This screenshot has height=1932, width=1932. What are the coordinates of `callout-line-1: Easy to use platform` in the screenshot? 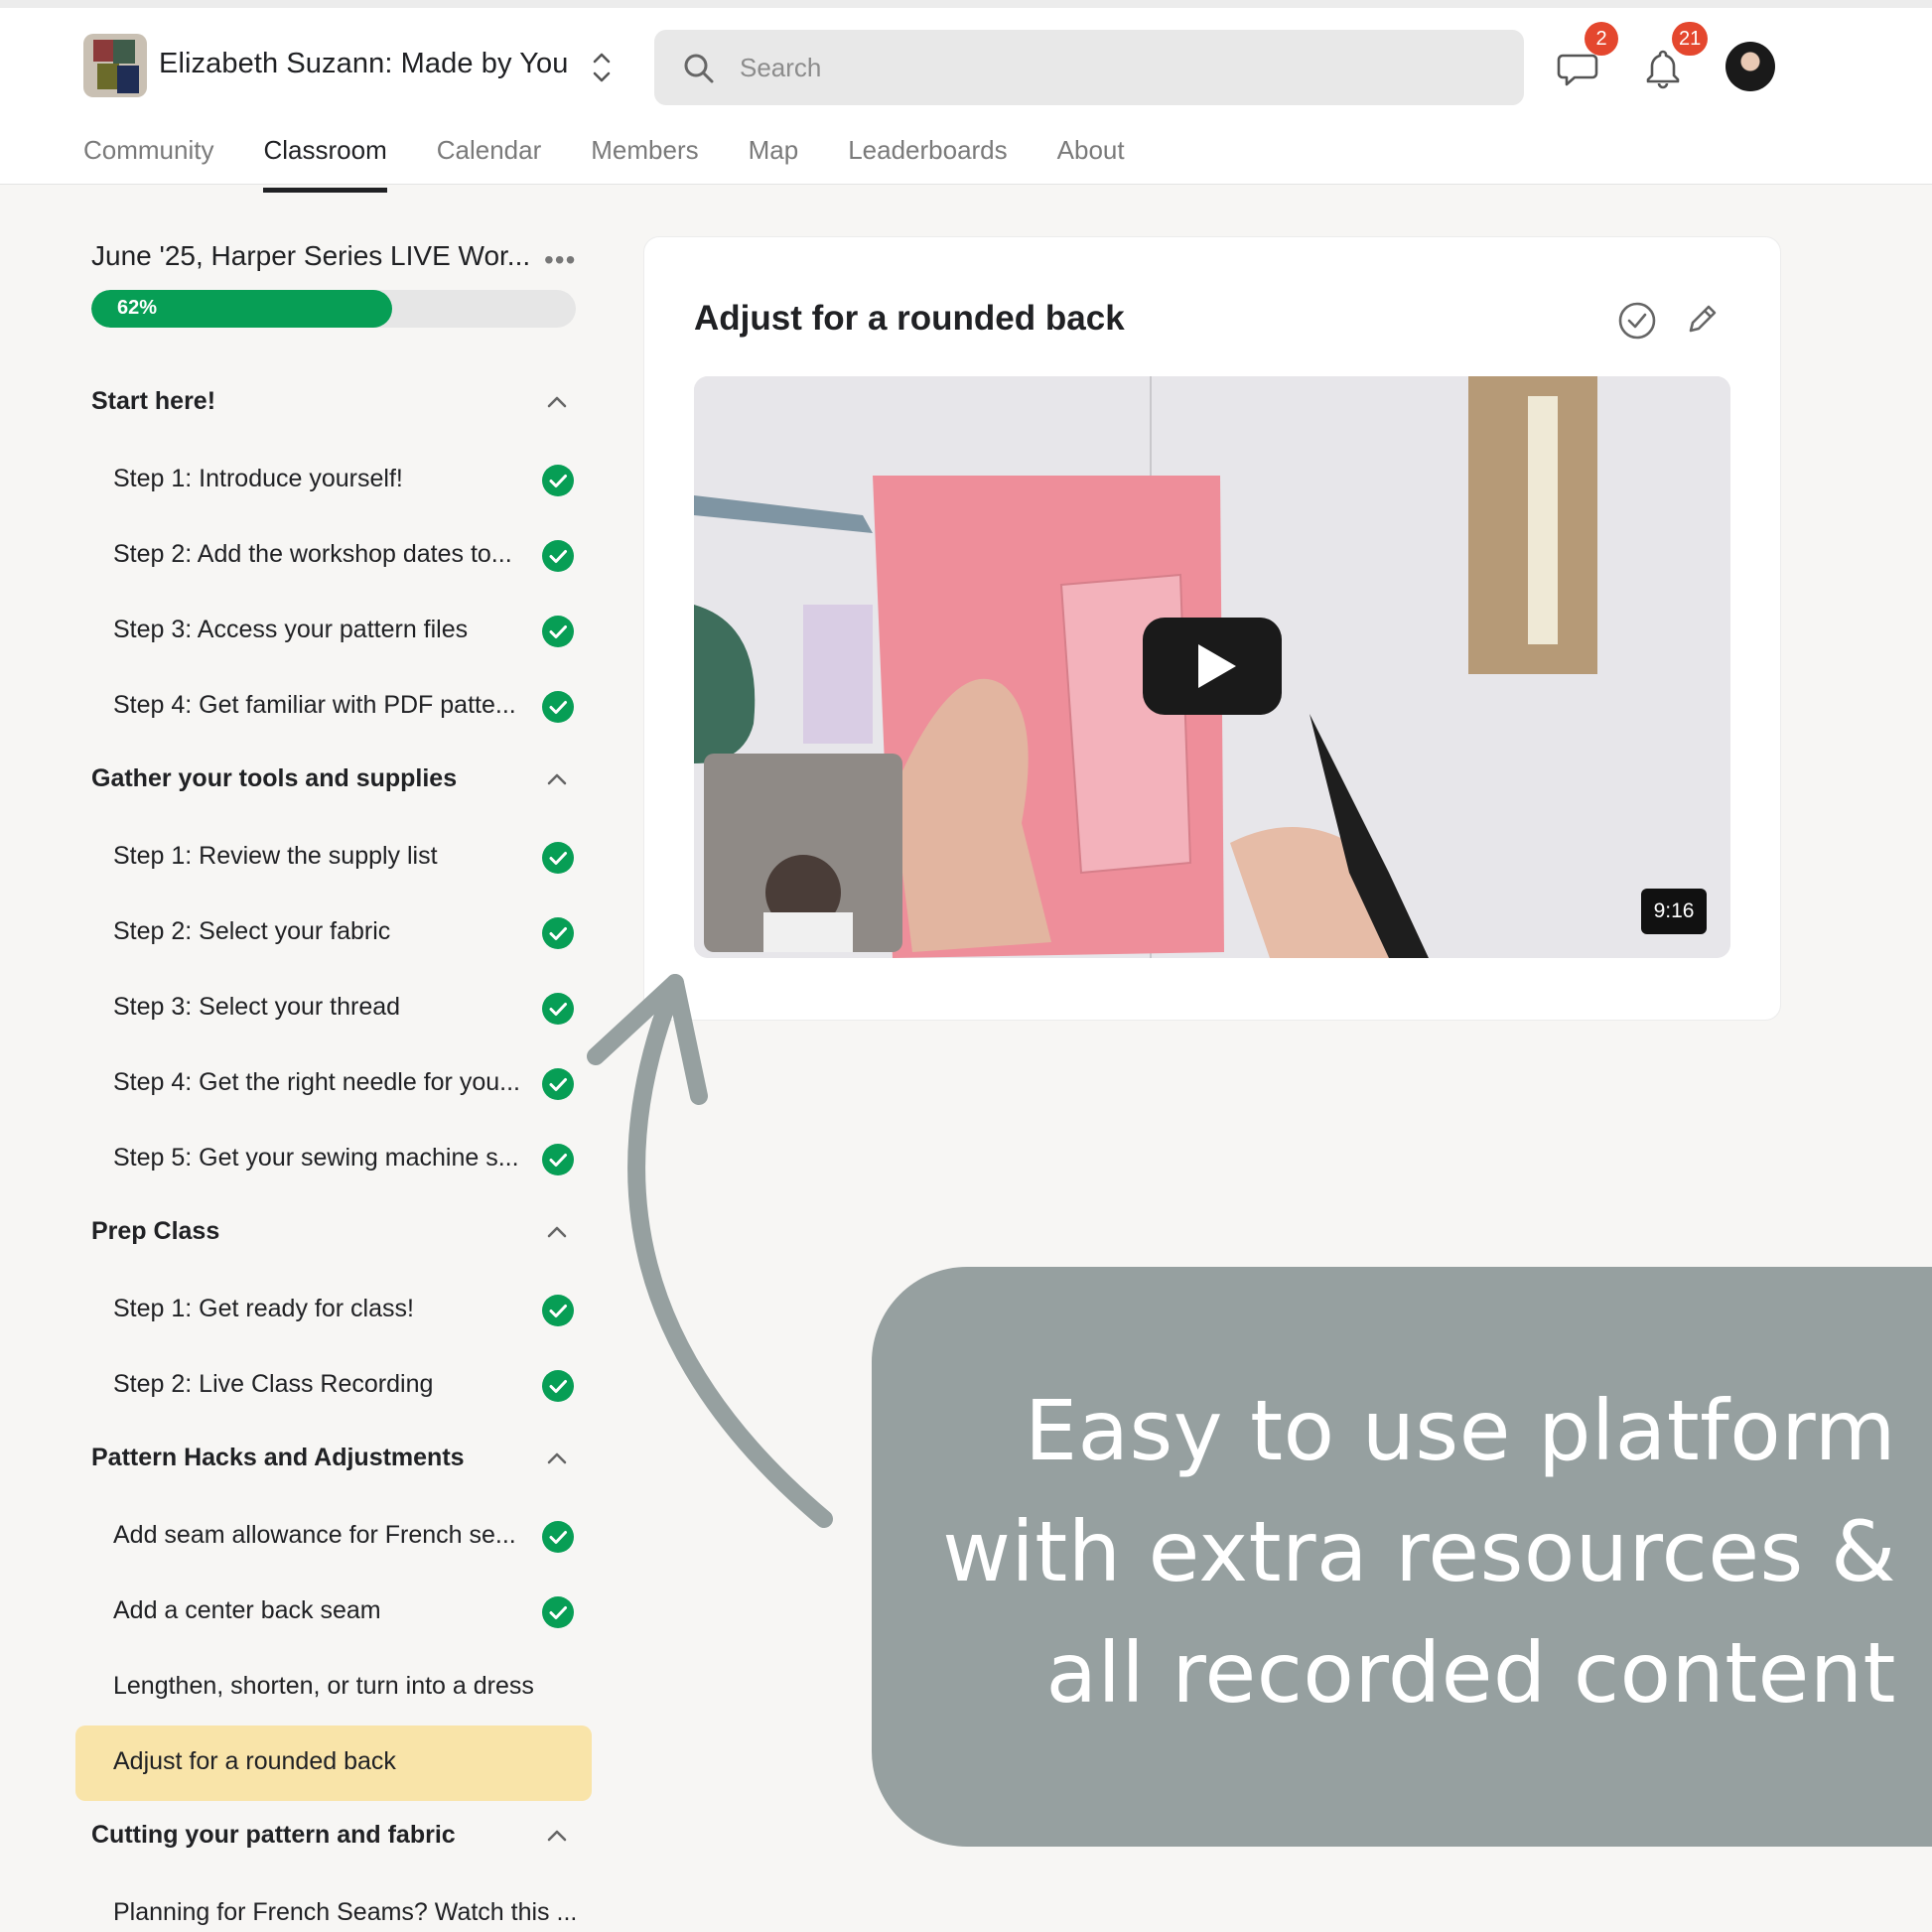 It's located at (1460, 1430).